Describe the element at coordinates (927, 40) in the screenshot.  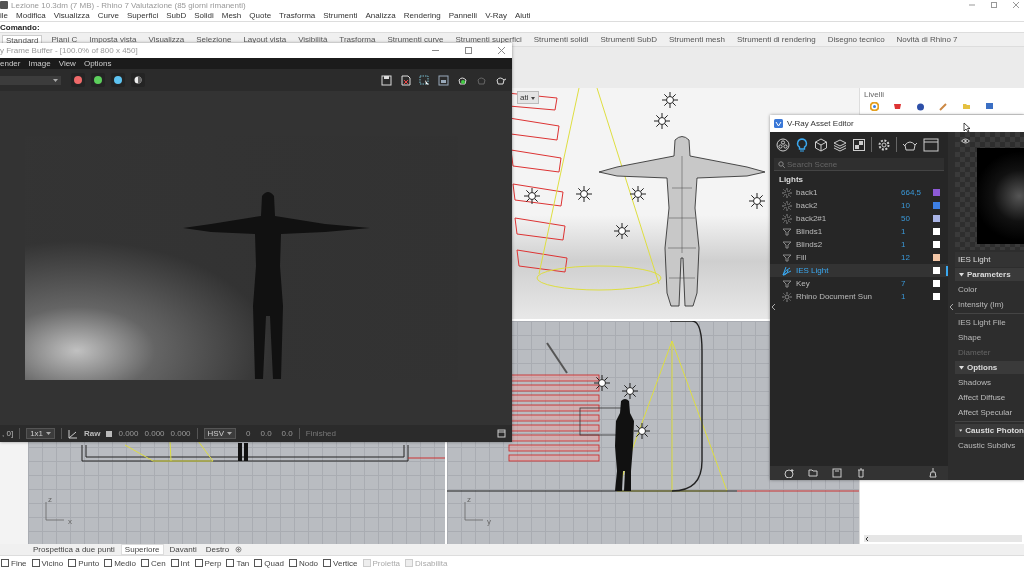
I see `toolbar-tab: Novità di Rhino 7` at that location.